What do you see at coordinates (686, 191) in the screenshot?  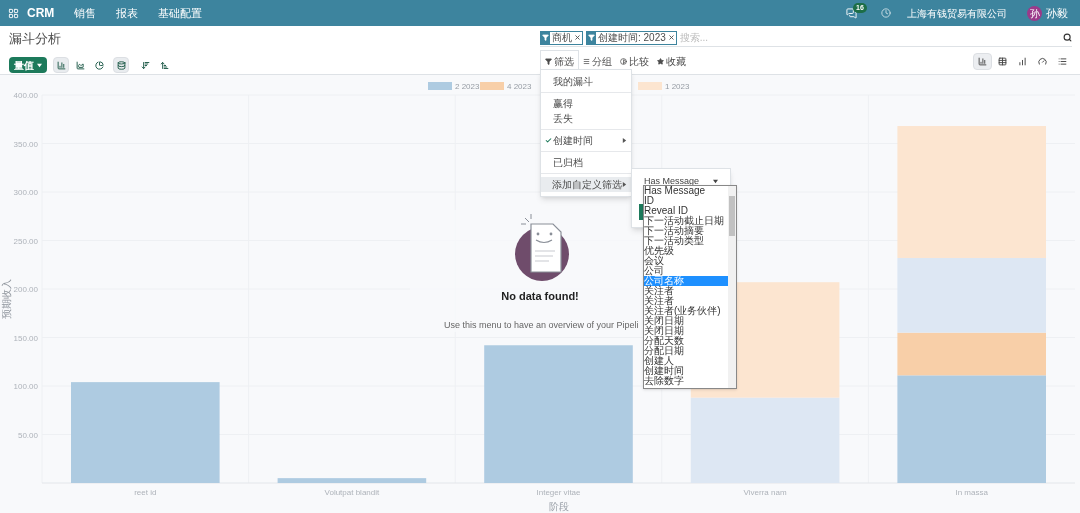 I see `field-option: Has Message` at bounding box center [686, 191].